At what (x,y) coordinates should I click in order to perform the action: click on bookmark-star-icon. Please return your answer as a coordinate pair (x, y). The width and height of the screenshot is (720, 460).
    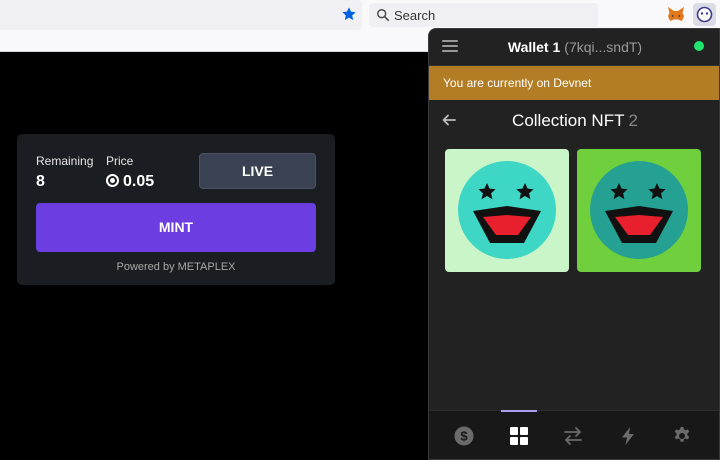
    Looking at the image, I should click on (349, 14).